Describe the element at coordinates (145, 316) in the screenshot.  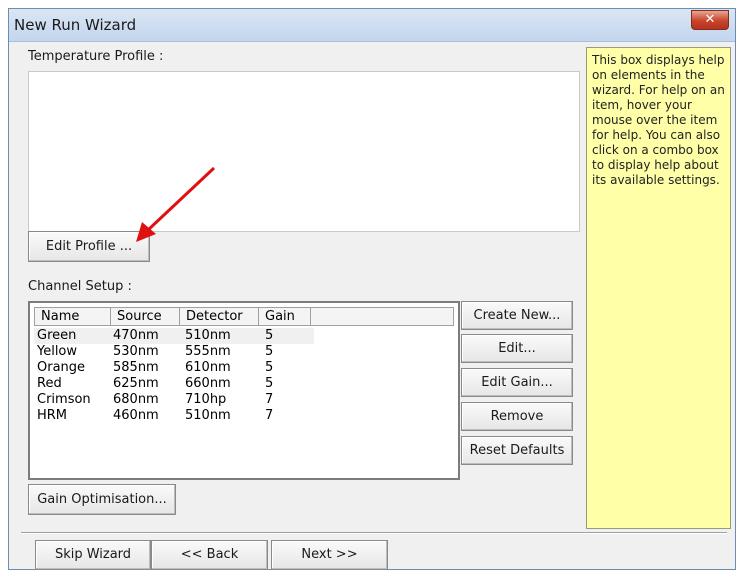
I see `column-header-source: Source` at that location.